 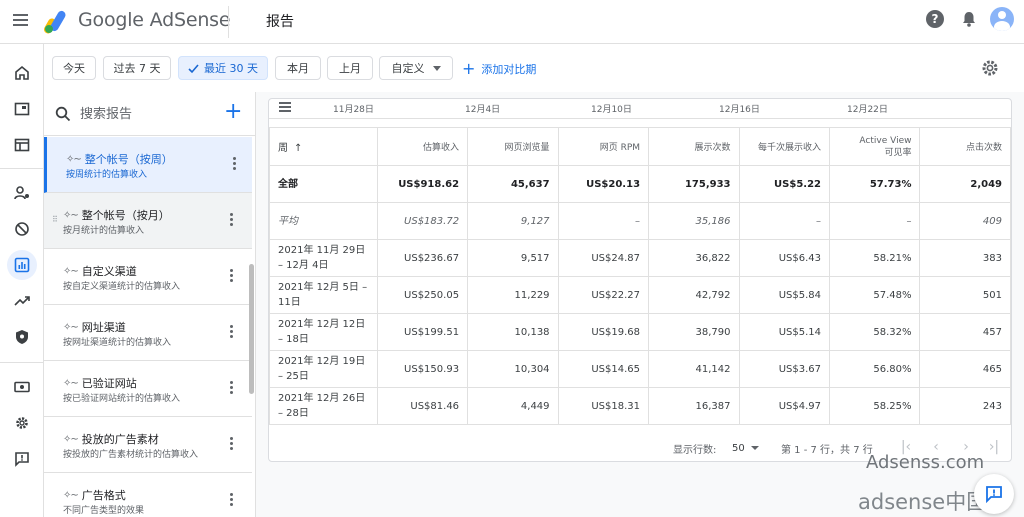 I want to click on report-item-label: 整个帐号（按周）, so click(x=128, y=159).